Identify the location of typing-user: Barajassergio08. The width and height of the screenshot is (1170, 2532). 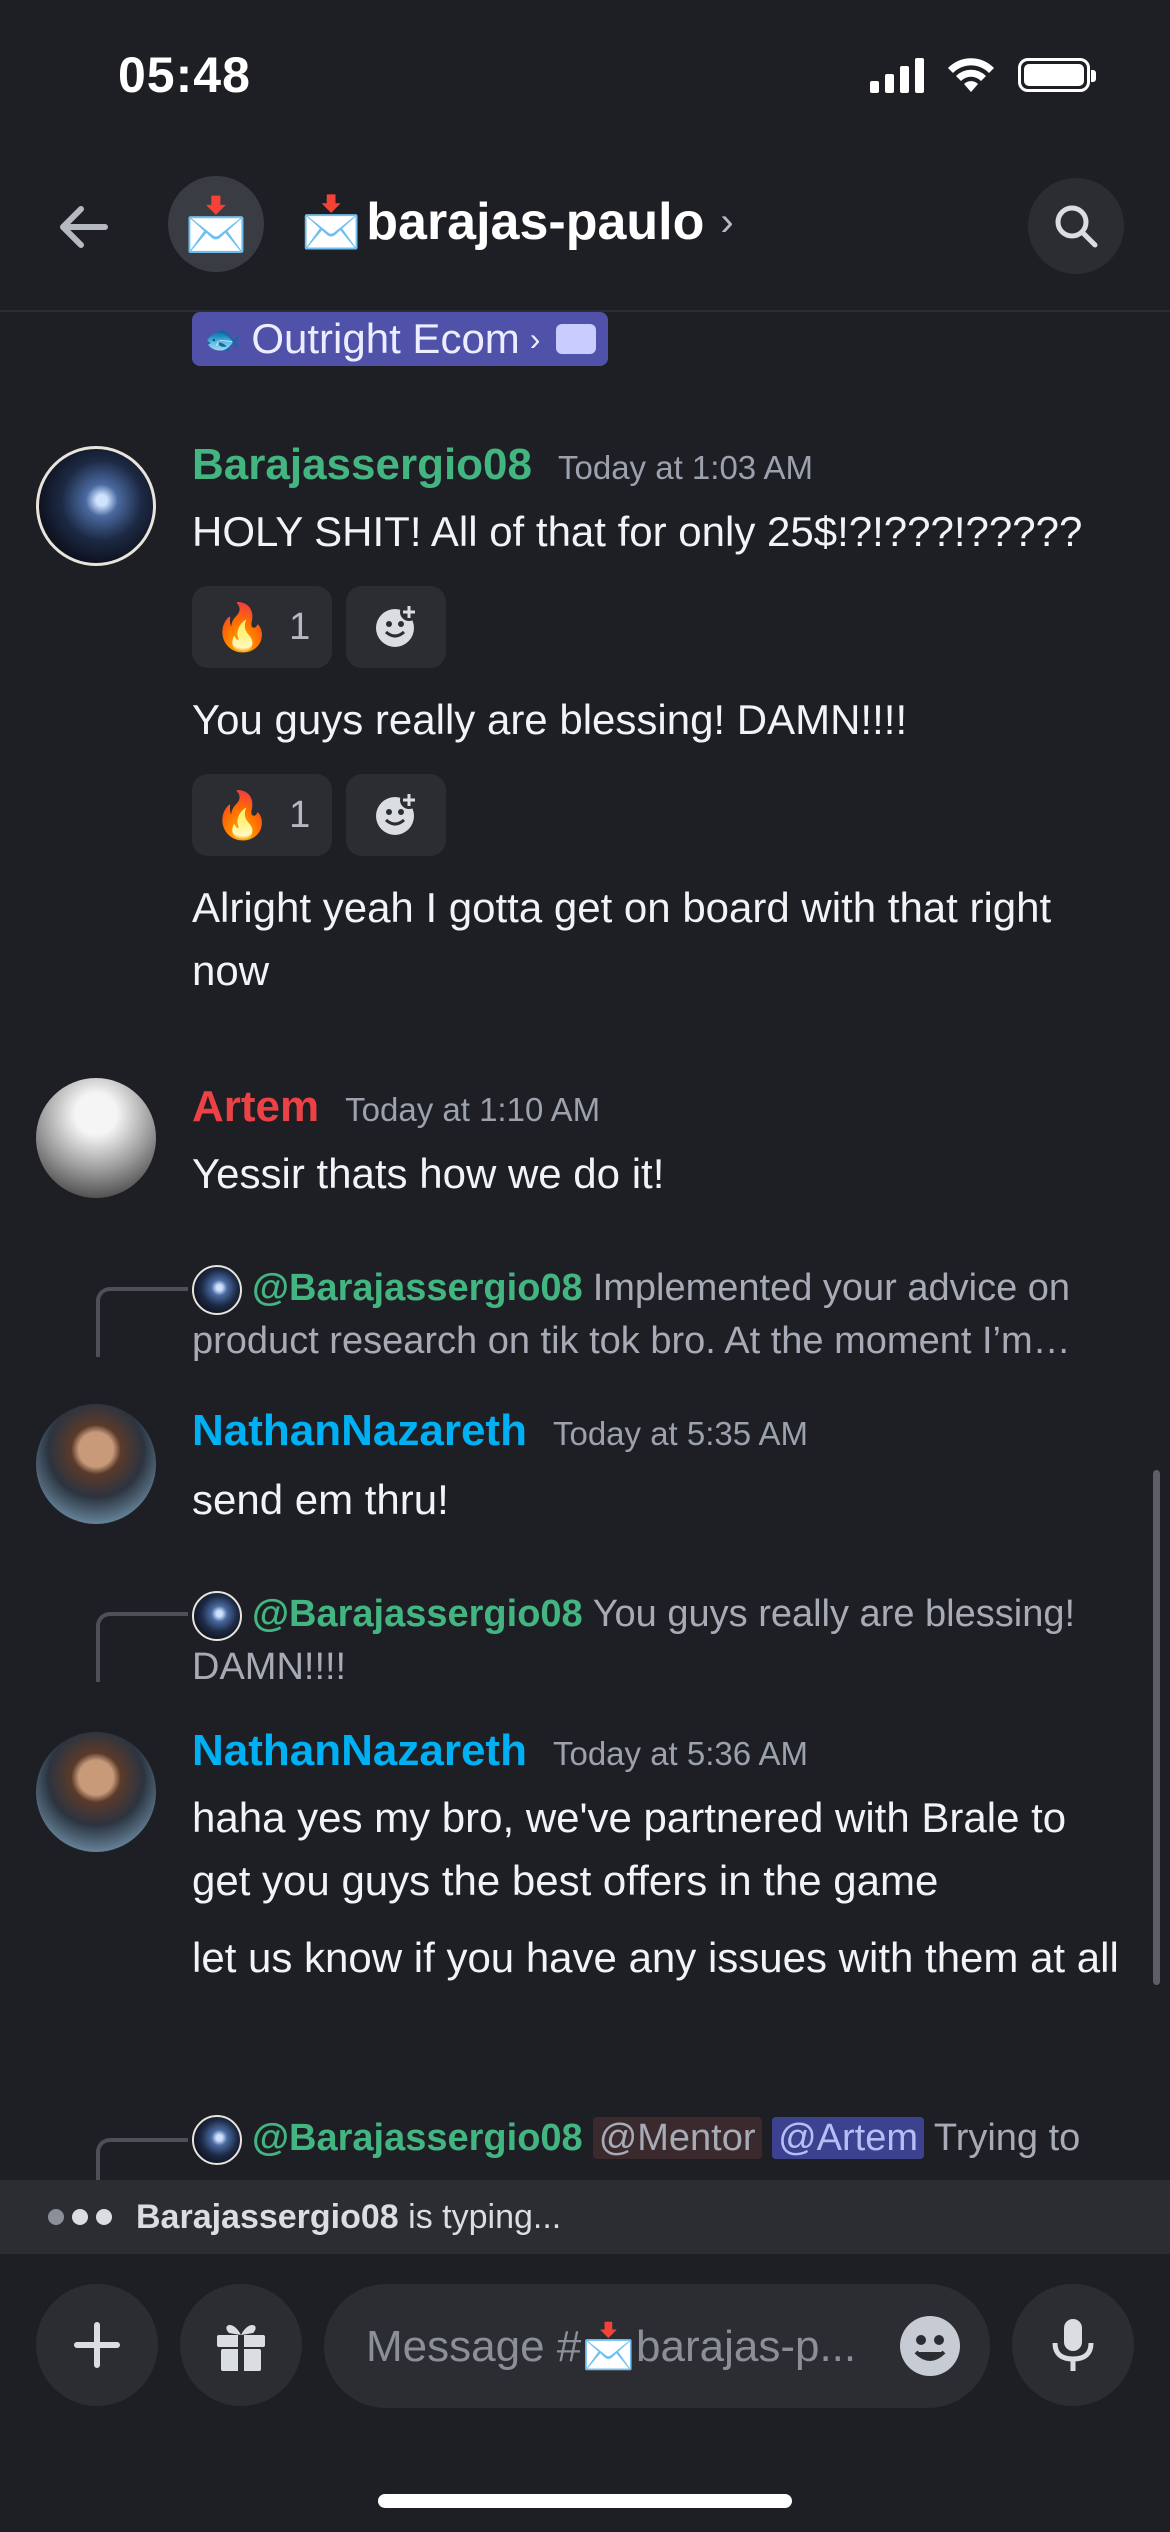
(267, 2216).